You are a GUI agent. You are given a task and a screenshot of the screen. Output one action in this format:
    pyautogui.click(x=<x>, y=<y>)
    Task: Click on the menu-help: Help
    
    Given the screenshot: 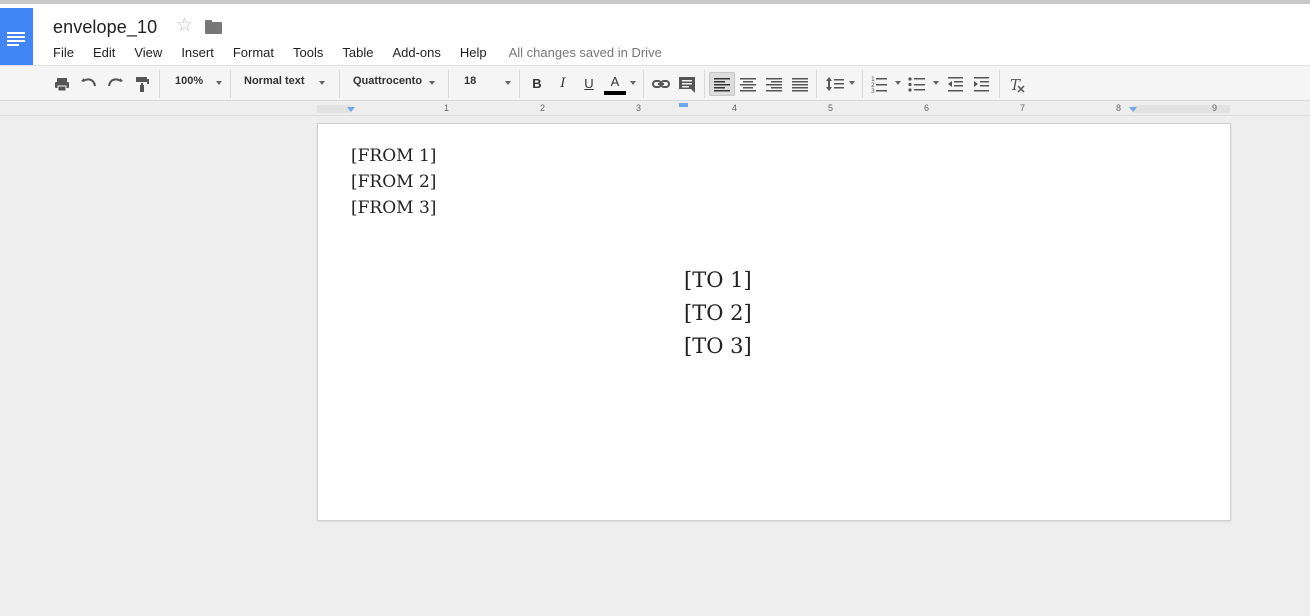 What is the action you would take?
    pyautogui.click(x=473, y=53)
    